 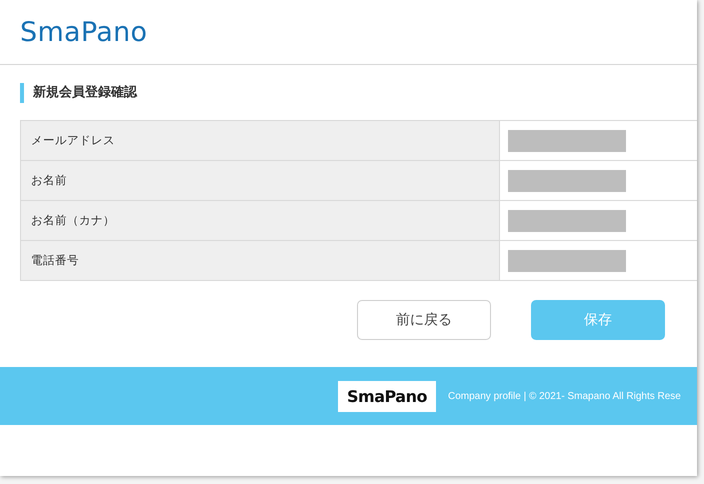 I want to click on section-title: 新規会員登録確認, so click(x=78, y=93).